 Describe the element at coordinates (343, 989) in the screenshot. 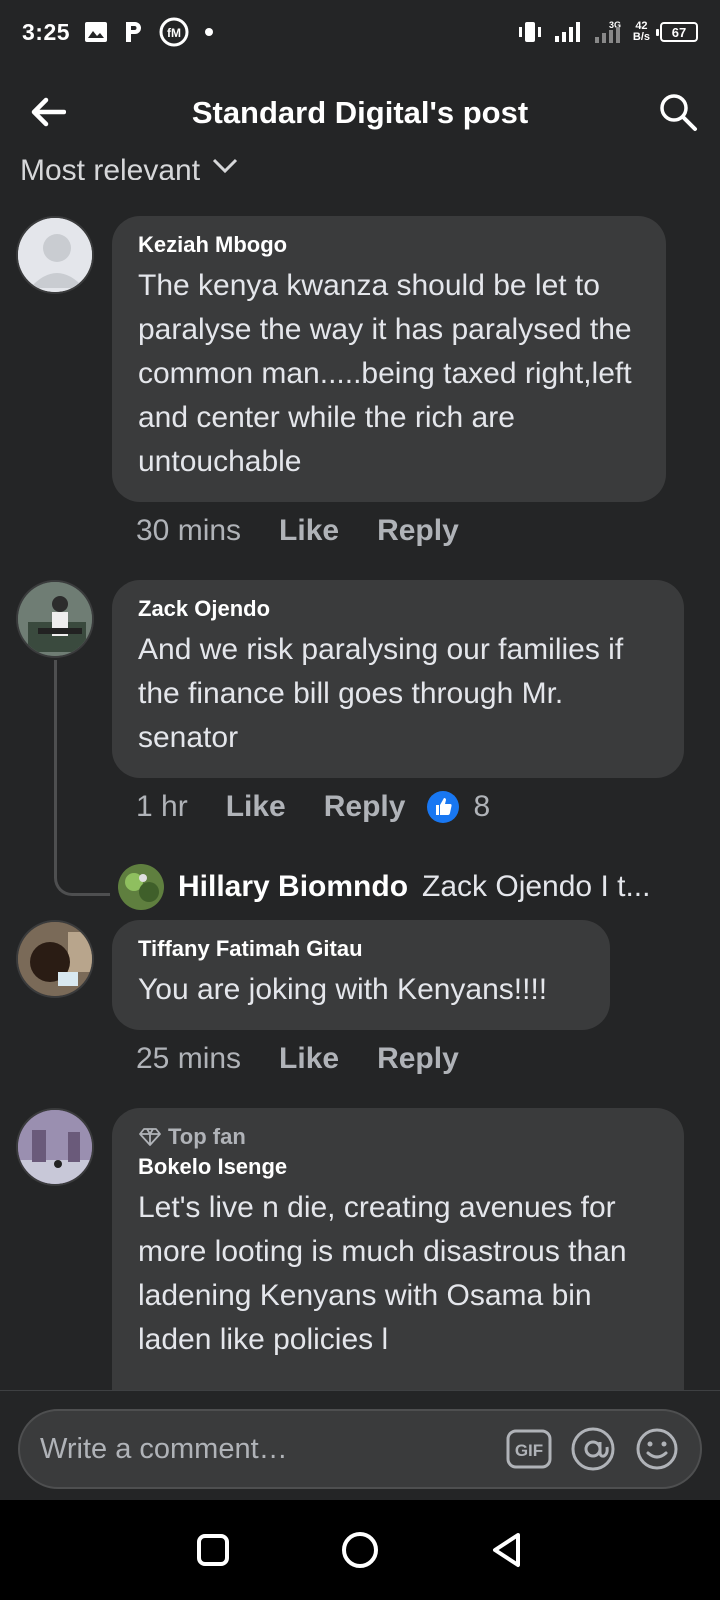

I see `comment-text: You are joking with Kenyans!!!!` at that location.